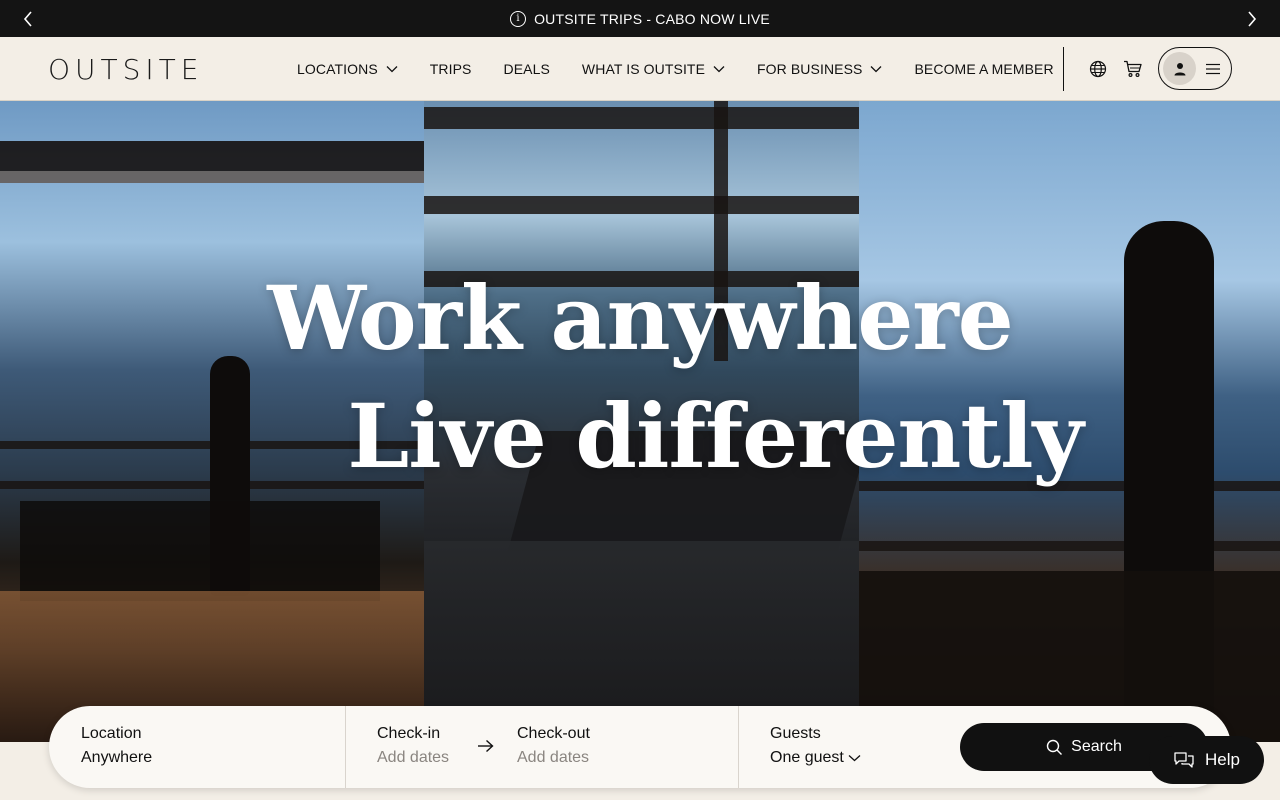  Describe the element at coordinates (553, 733) in the screenshot. I see `checkout-label: Check-out` at that location.